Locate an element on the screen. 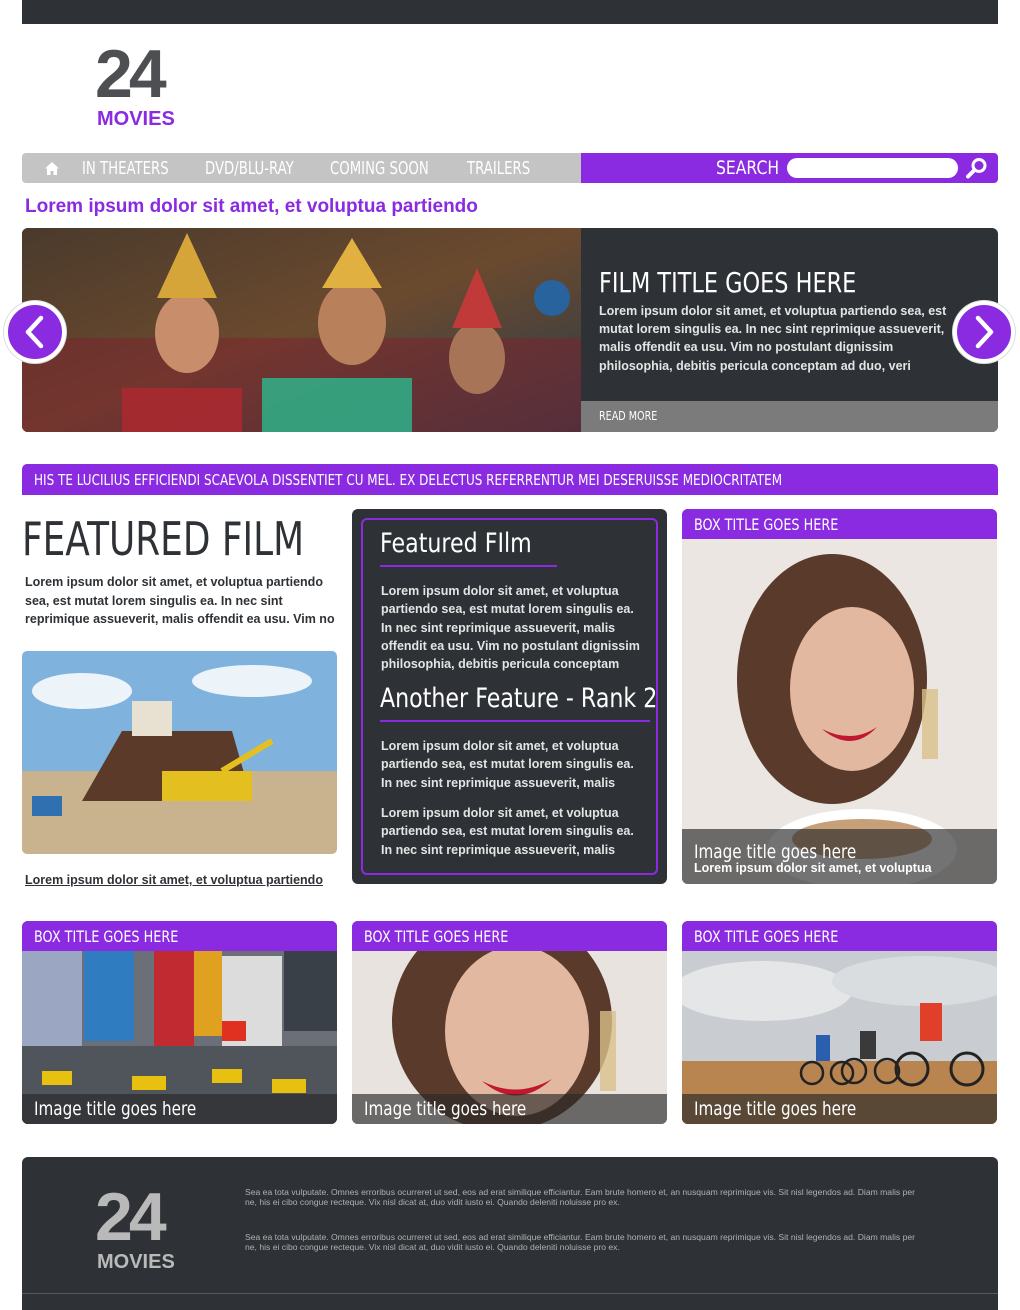  feature-heading-1: Featured FIlm is located at coordinates (456, 543).